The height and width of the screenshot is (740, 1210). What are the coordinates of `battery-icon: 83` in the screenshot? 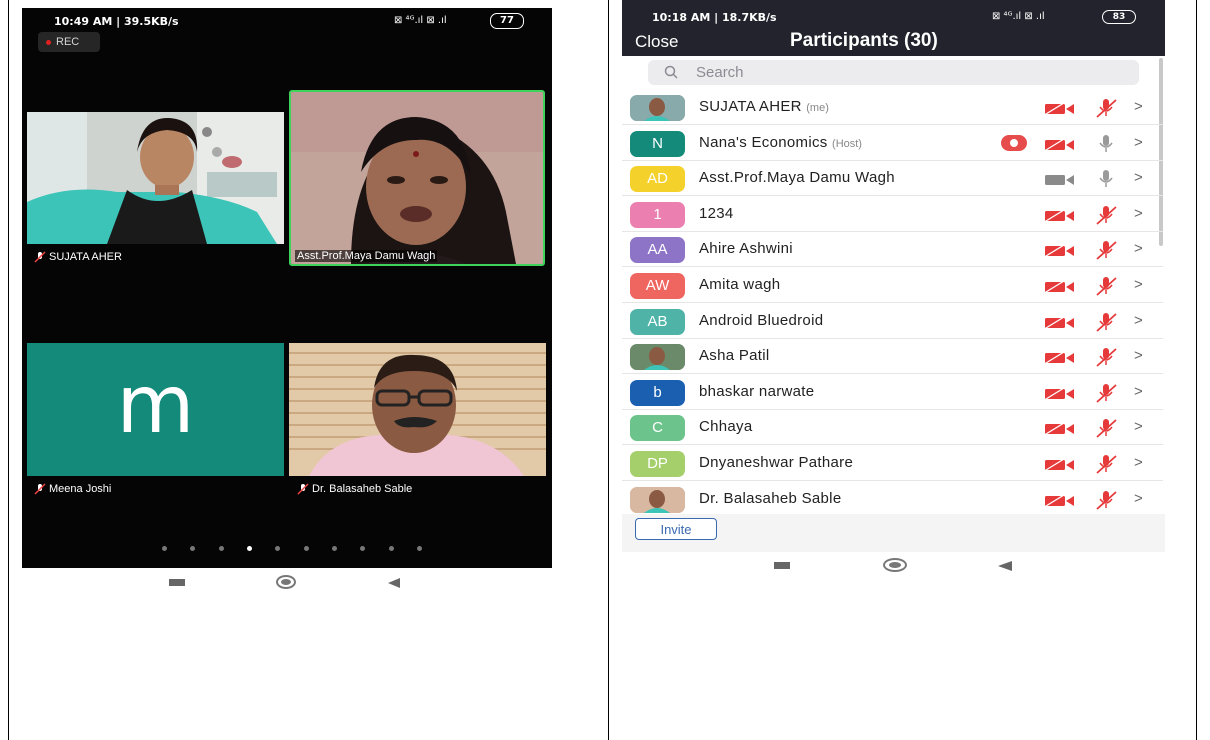 It's located at (1119, 17).